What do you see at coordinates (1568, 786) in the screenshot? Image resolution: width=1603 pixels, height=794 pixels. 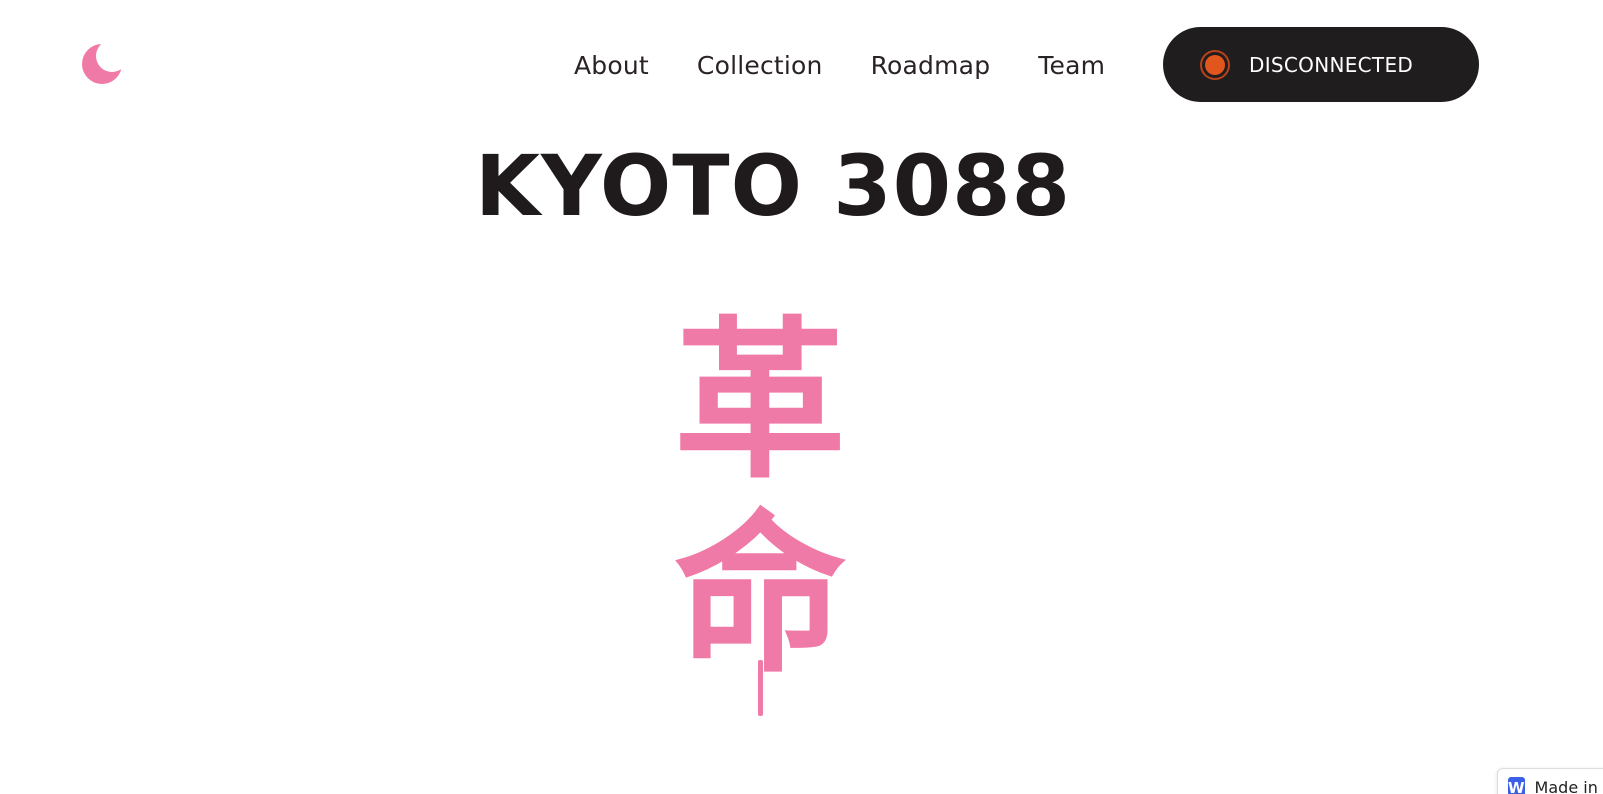 I see `made-in-label: Made in Webflow` at bounding box center [1568, 786].